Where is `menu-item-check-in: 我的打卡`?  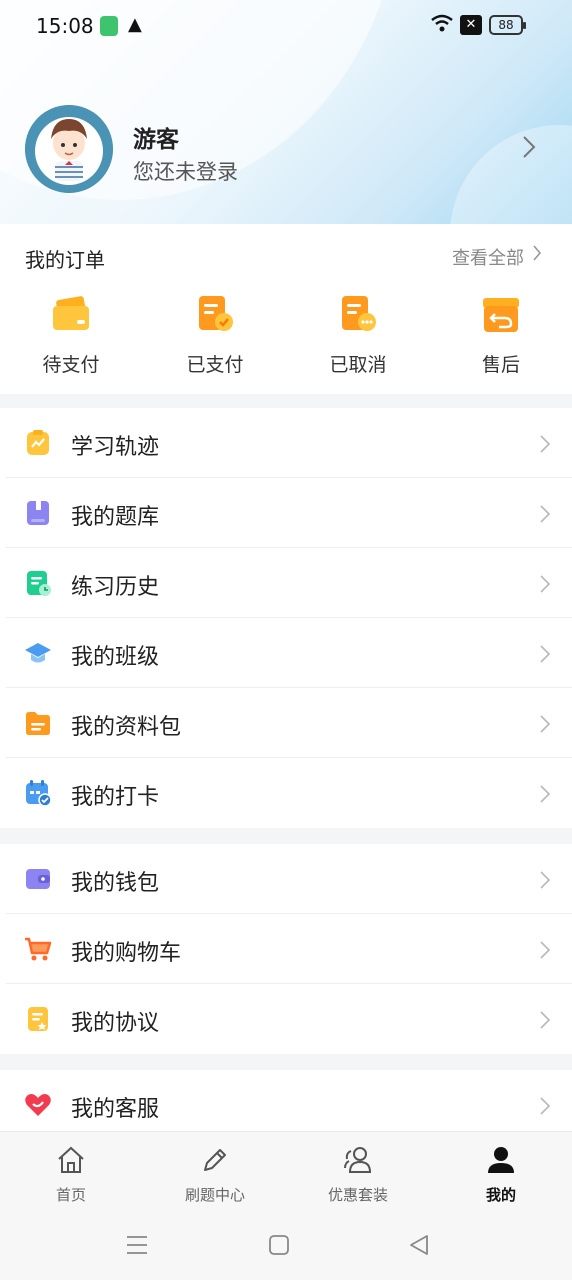 menu-item-check-in: 我的打卡 is located at coordinates (289, 793).